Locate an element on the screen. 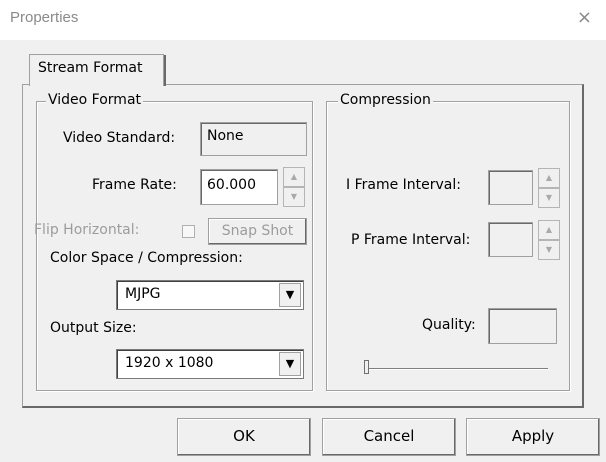 The height and width of the screenshot is (462, 606). output-size-value: 1920 x 1080 is located at coordinates (169, 363).